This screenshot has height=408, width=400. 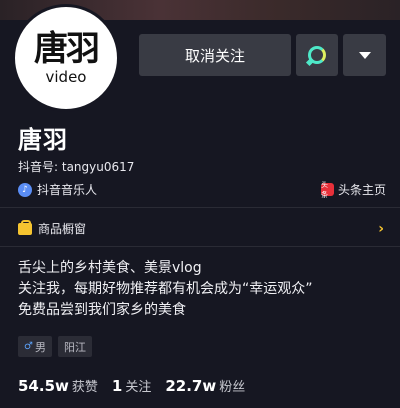 I want to click on stat-label: 关注, so click(x=138, y=387).